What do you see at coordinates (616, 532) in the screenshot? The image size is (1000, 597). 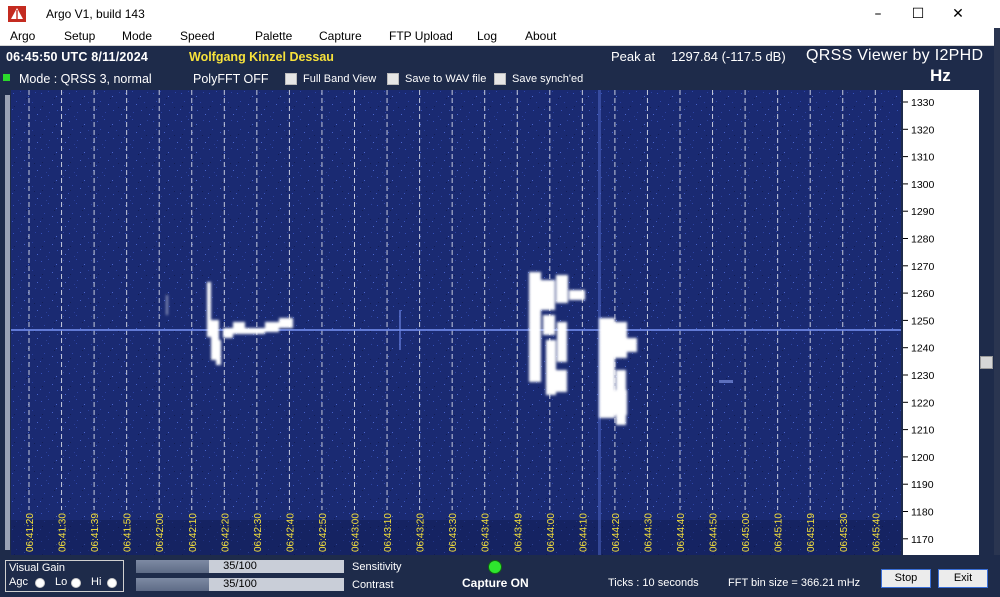 I see `time-tick-label: 06:44:20` at bounding box center [616, 532].